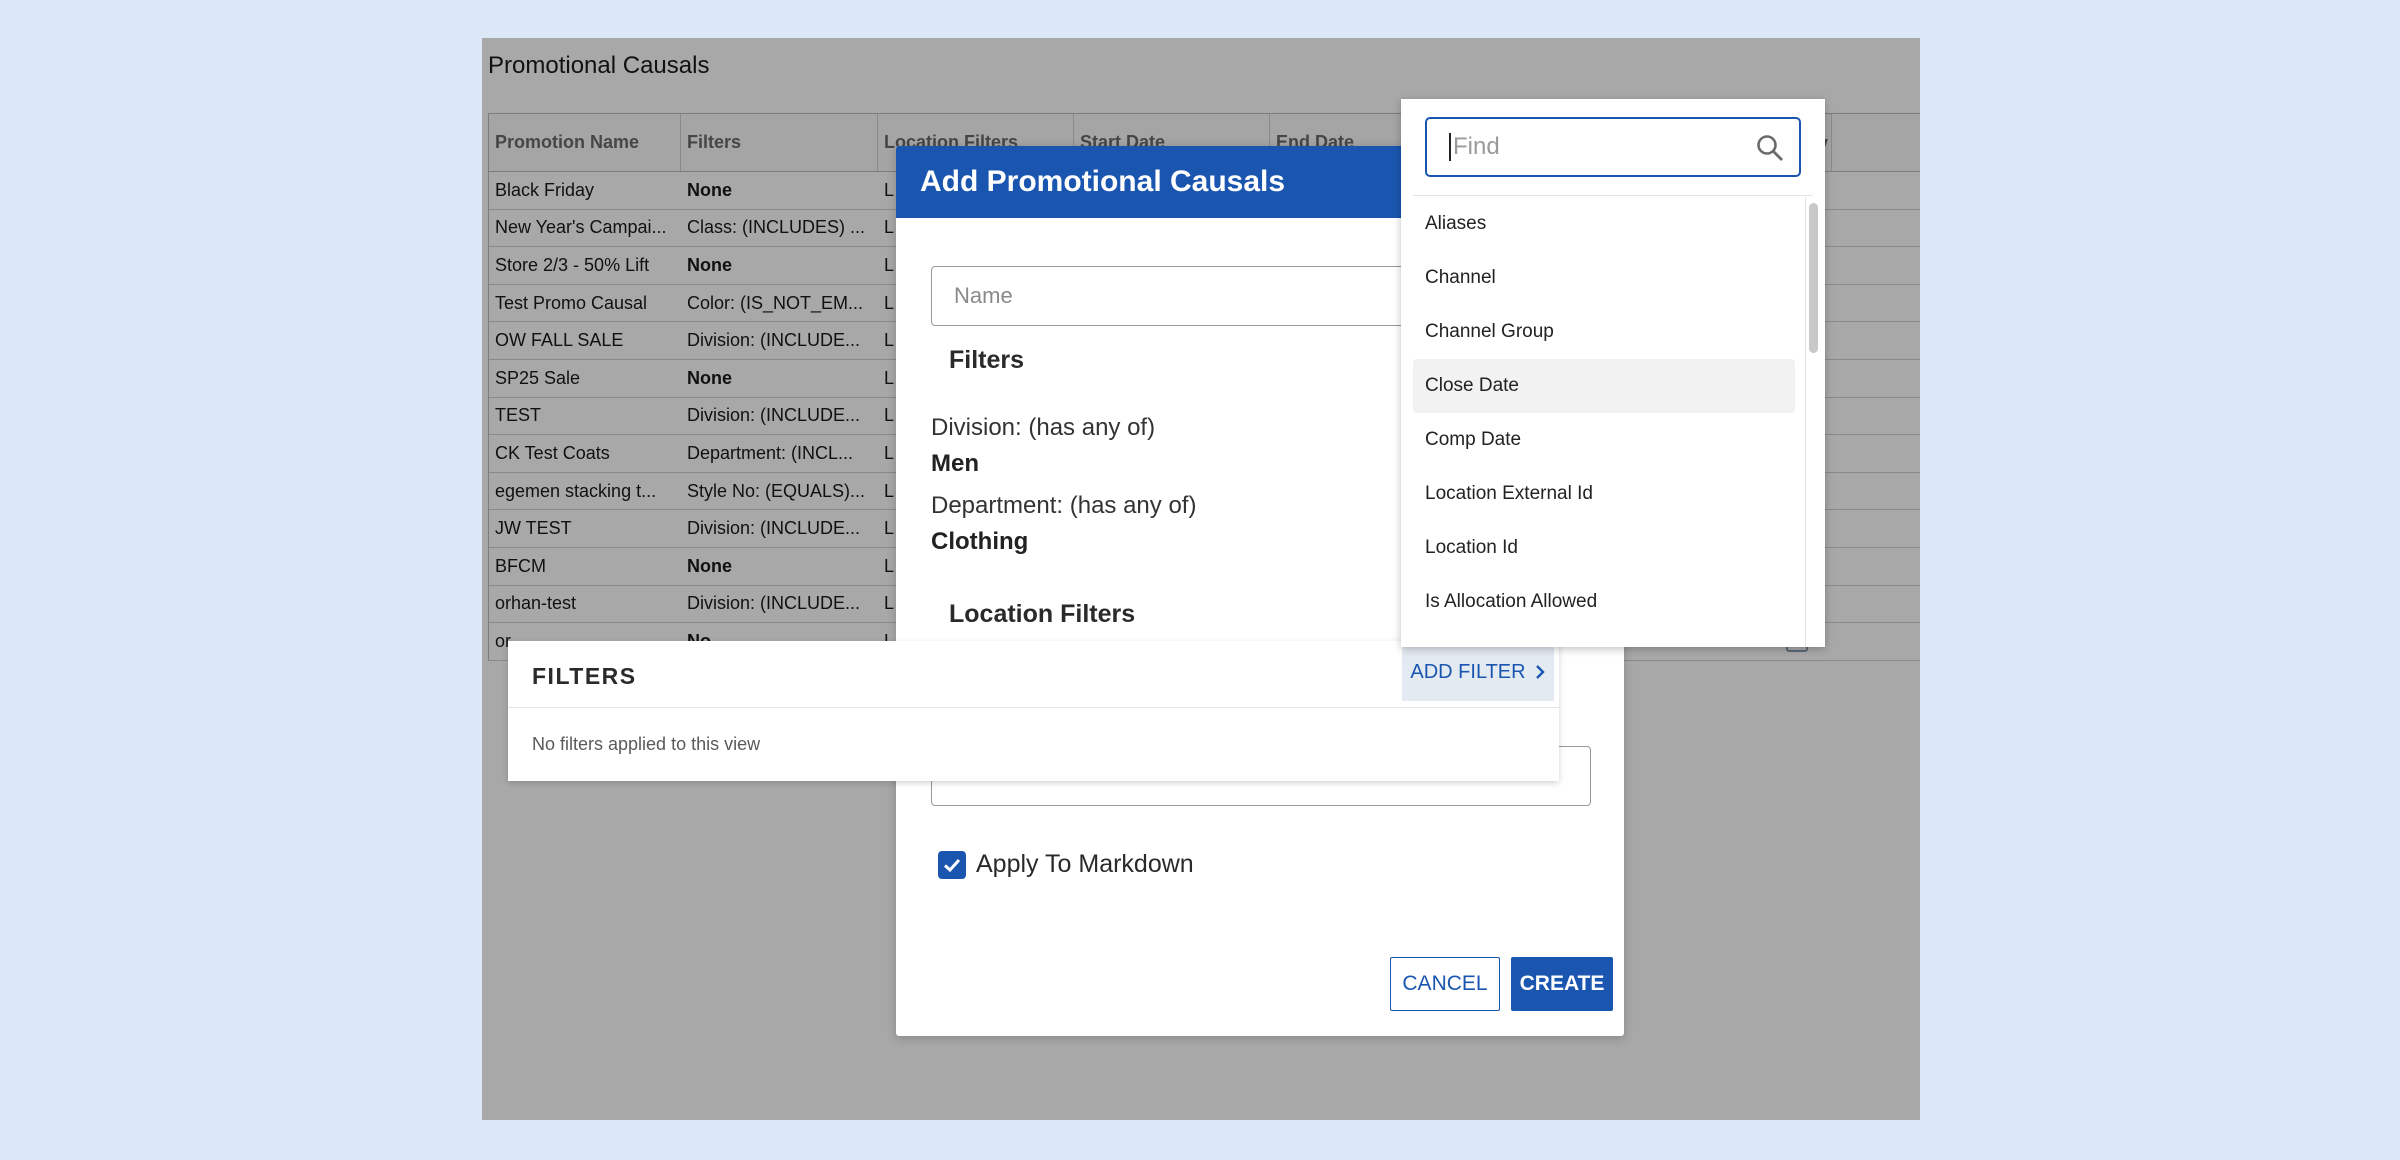  Describe the element at coordinates (1476, 146) in the screenshot. I see `find-placeholder: Find` at that location.